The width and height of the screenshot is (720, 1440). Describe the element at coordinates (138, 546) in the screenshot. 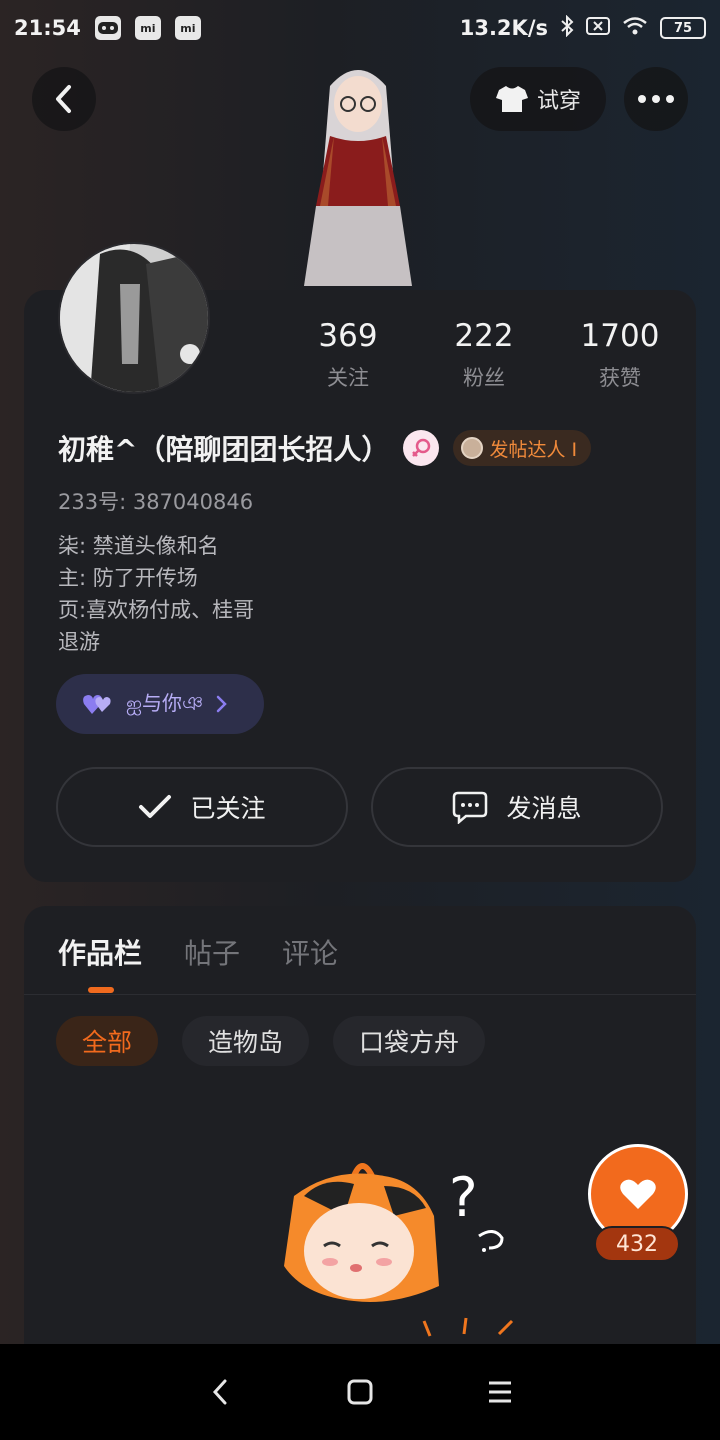

I see `bio-line: 柒: 禁道头像和名` at that location.